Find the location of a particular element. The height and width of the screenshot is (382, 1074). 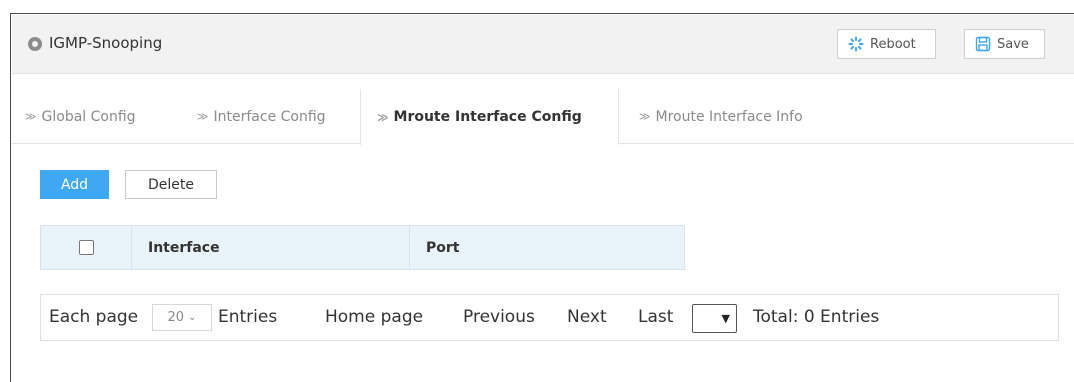

tab-mroute-interface-info: ≫ Mroute Interface Info is located at coordinates (721, 116).